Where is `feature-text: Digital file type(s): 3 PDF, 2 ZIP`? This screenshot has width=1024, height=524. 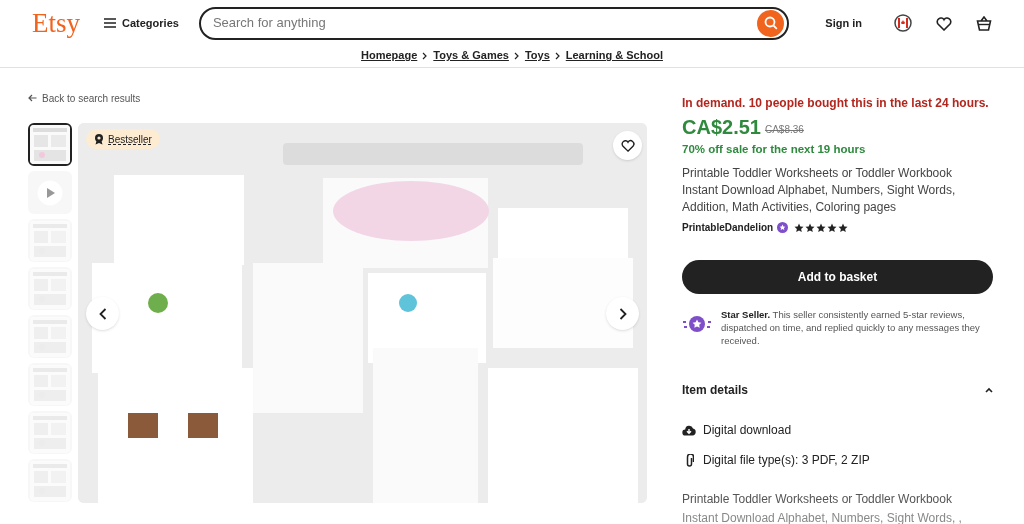
feature-text: Digital file type(s): 3 PDF, 2 ZIP is located at coordinates (786, 461).